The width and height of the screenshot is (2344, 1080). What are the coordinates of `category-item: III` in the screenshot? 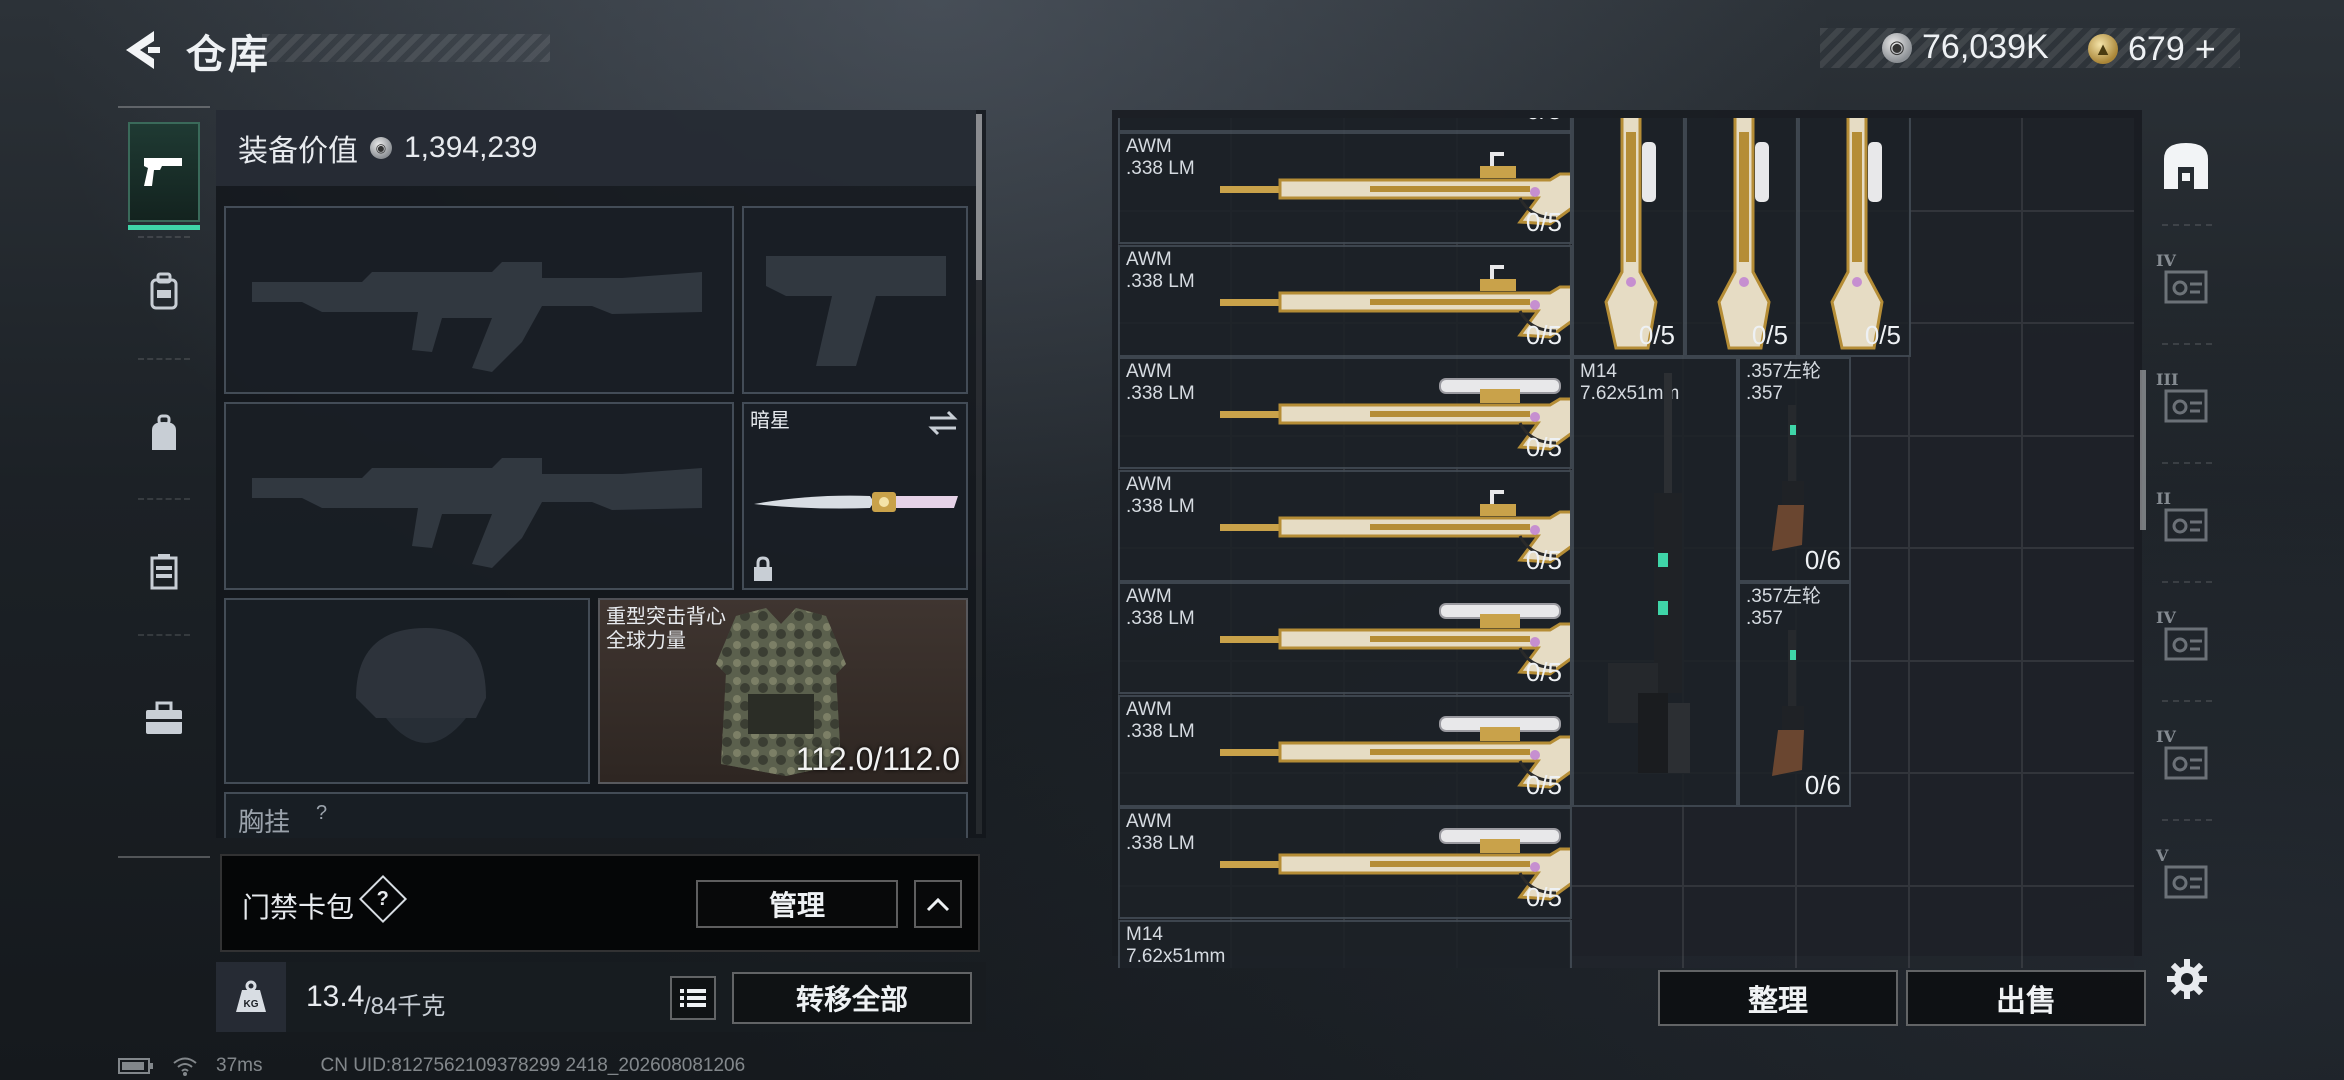 It's located at (2186, 403).